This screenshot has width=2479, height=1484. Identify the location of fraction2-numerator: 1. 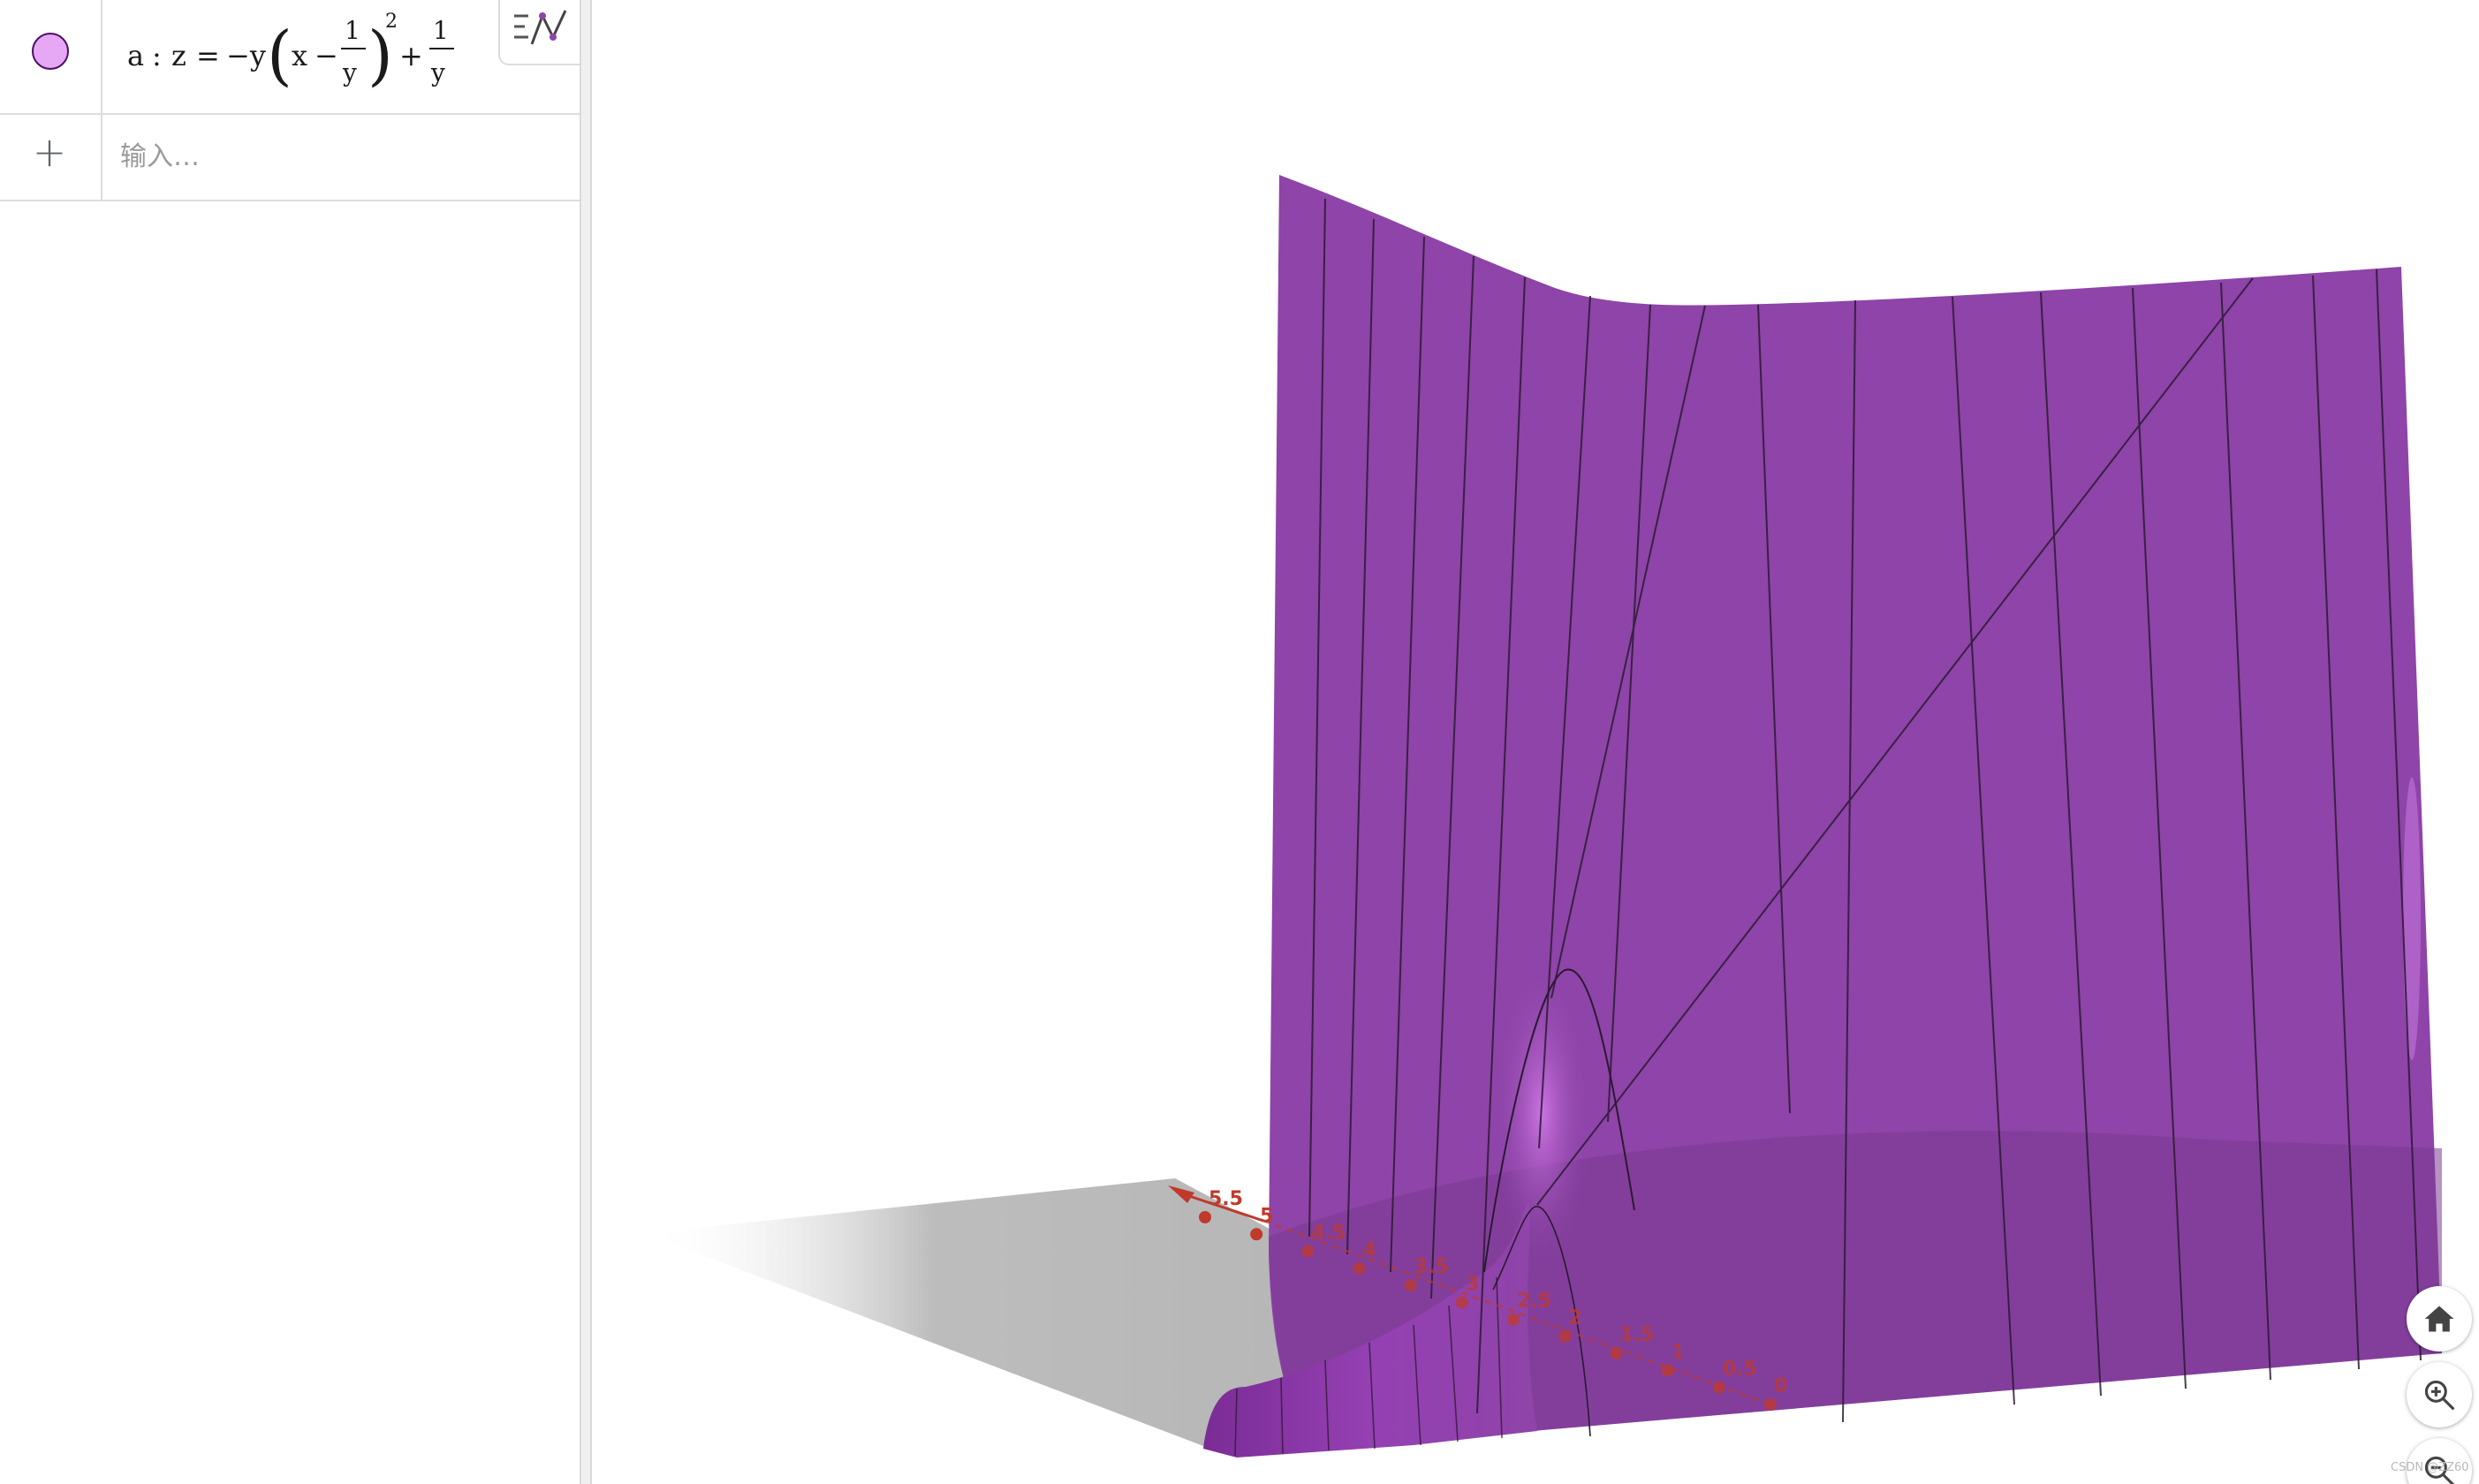
(441, 30).